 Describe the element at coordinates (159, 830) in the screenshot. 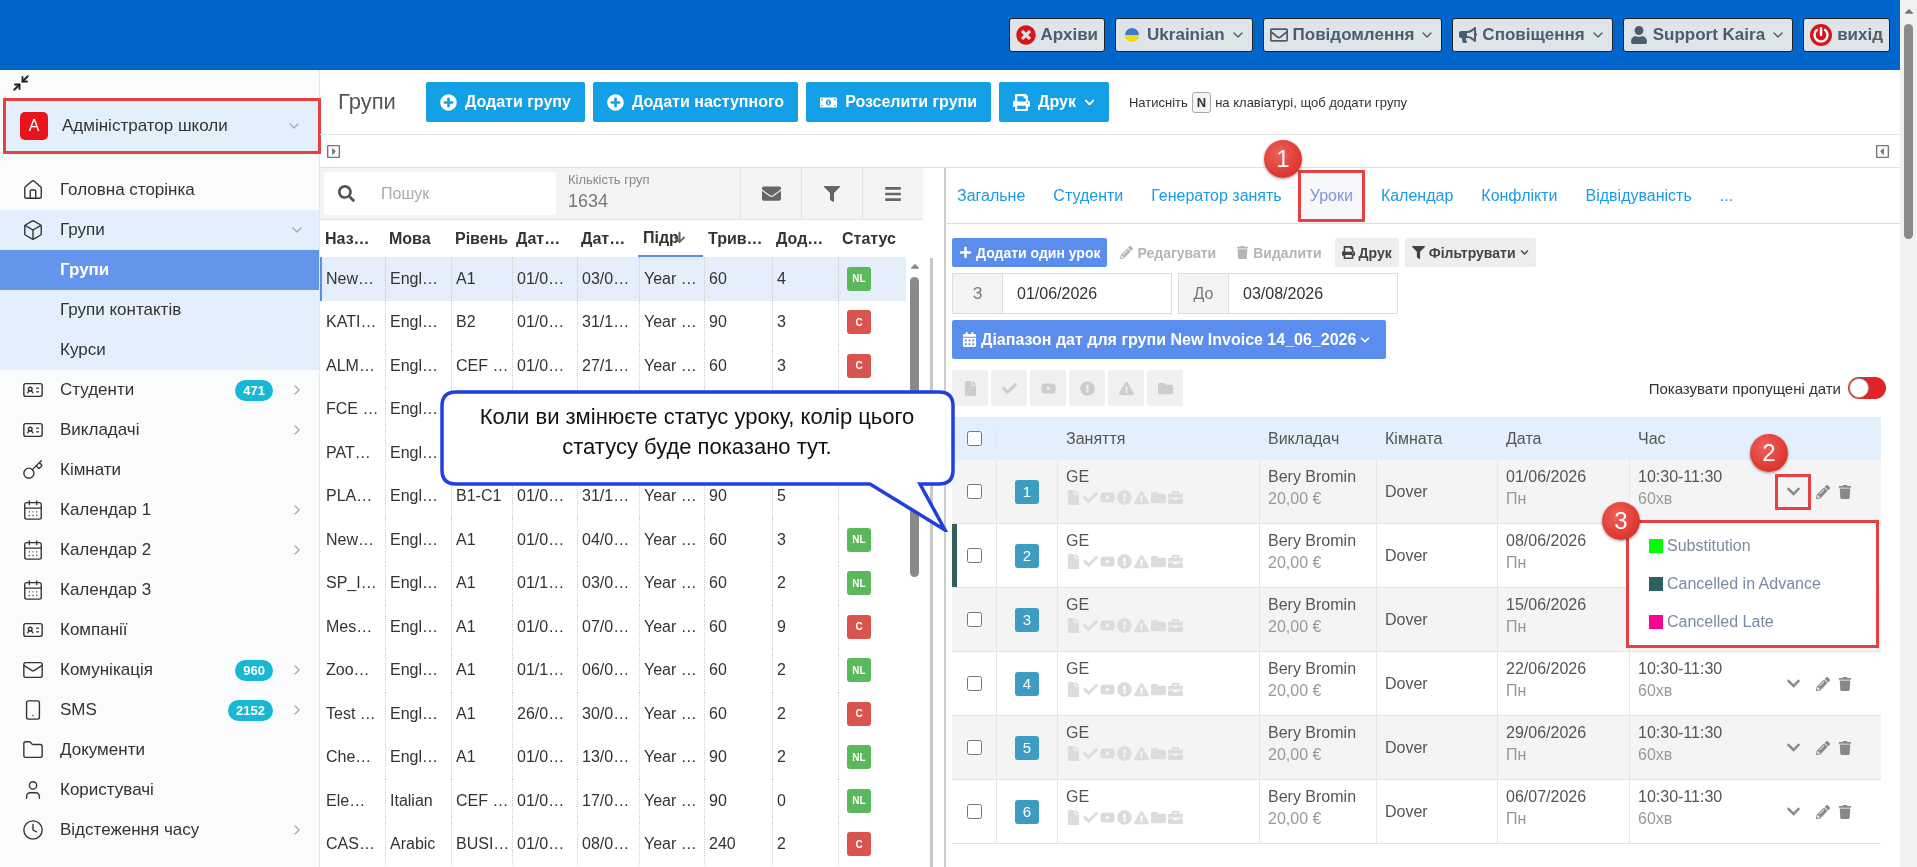

I see `sidebar-item: Відстеження часу` at that location.